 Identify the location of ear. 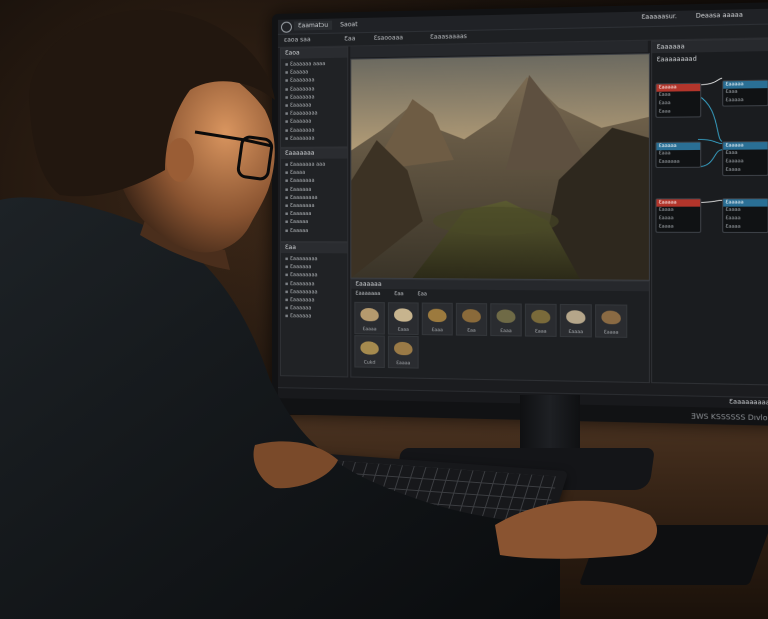
(180, 160).